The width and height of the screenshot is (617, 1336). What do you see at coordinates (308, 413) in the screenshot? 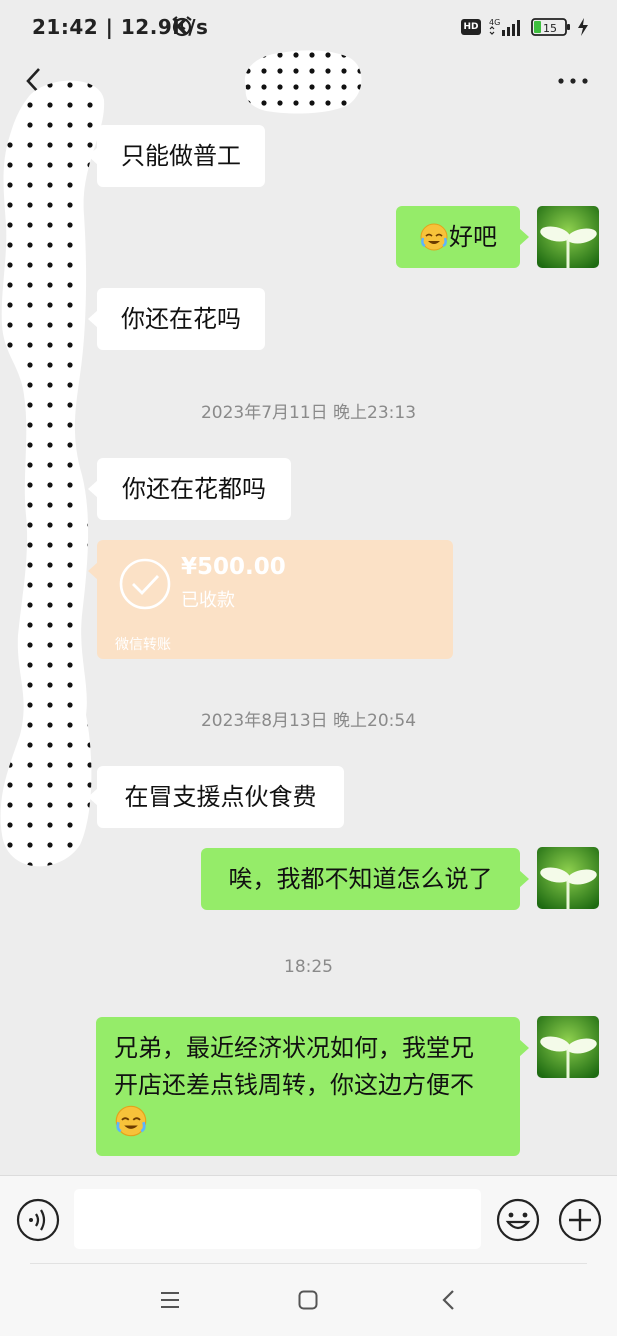
I see `chat-timestamp: 2023年7月11日 晚上23:13` at bounding box center [308, 413].